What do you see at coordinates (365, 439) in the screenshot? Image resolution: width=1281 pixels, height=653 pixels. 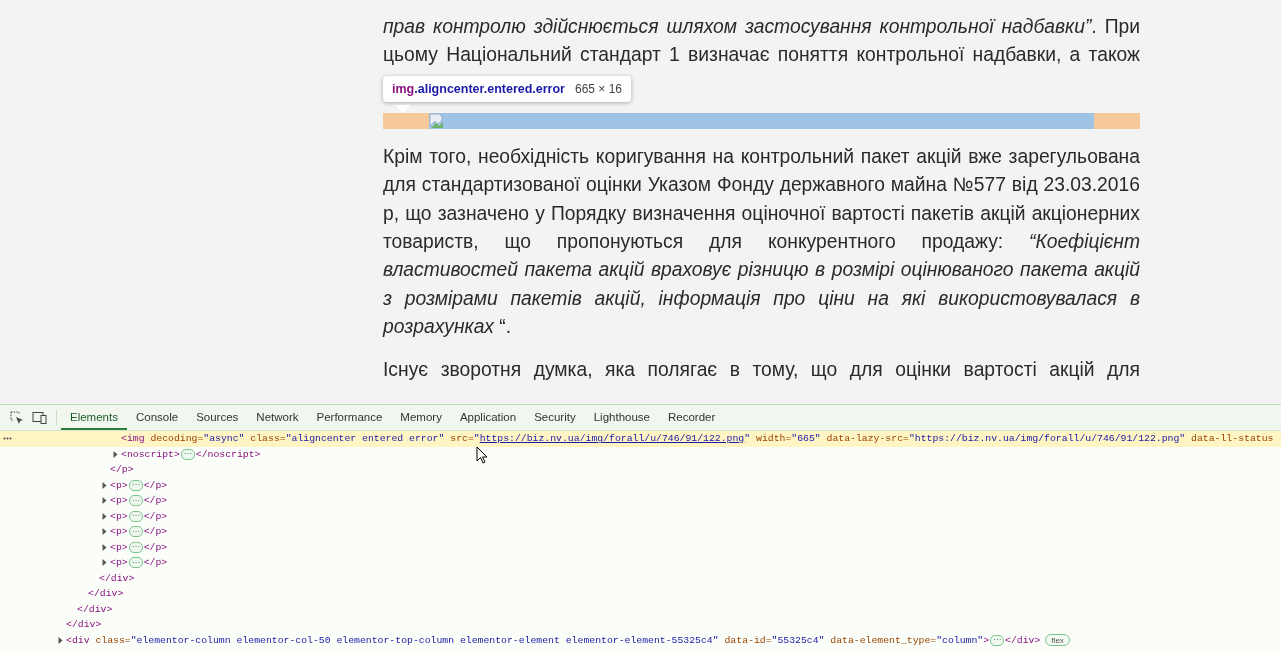 I see `attribute-value: "aligncenter entered error"` at bounding box center [365, 439].